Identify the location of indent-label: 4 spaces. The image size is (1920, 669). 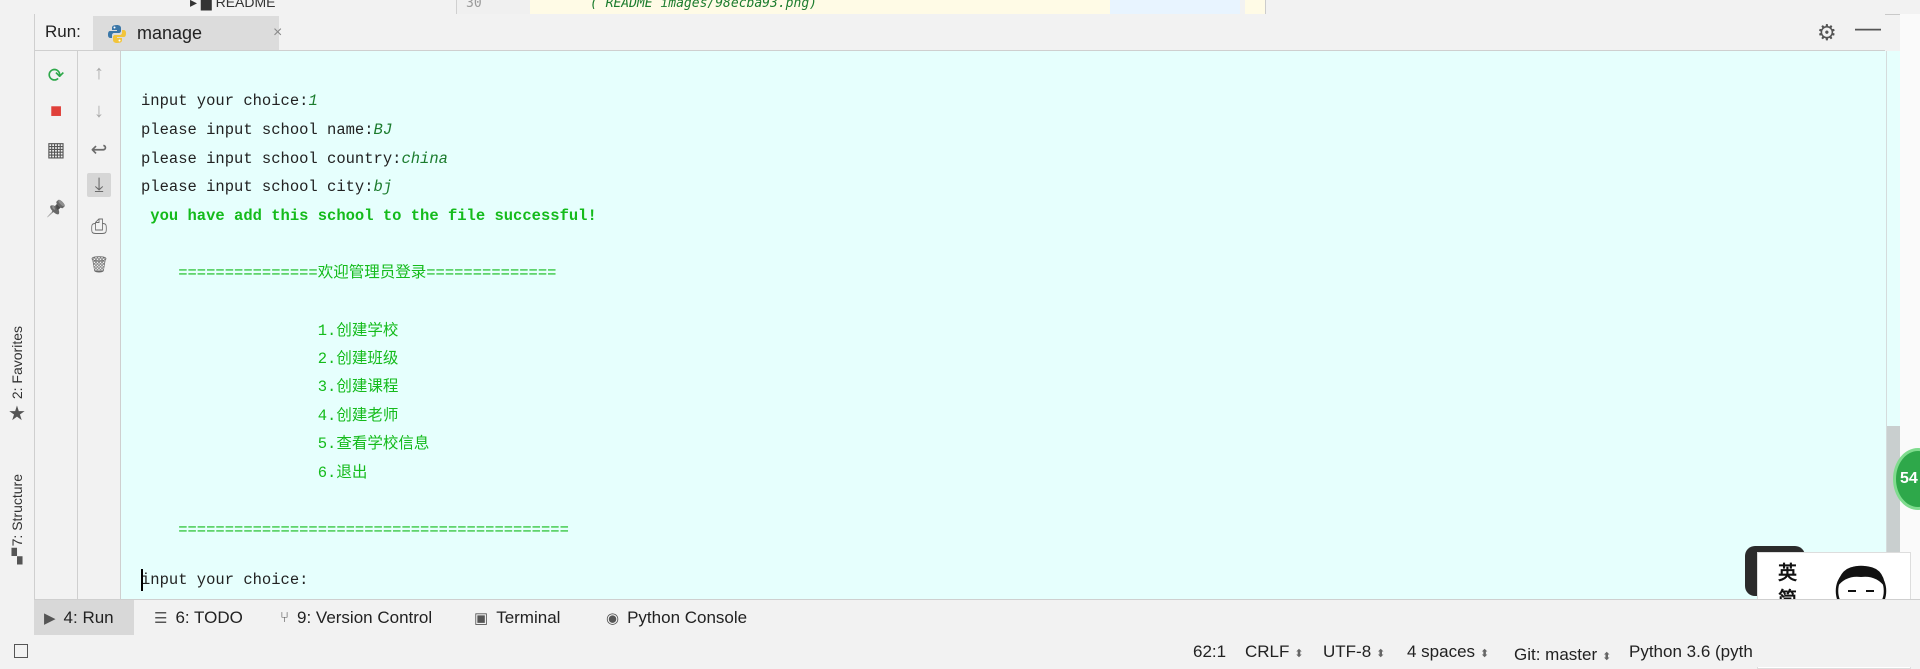
(1441, 651).